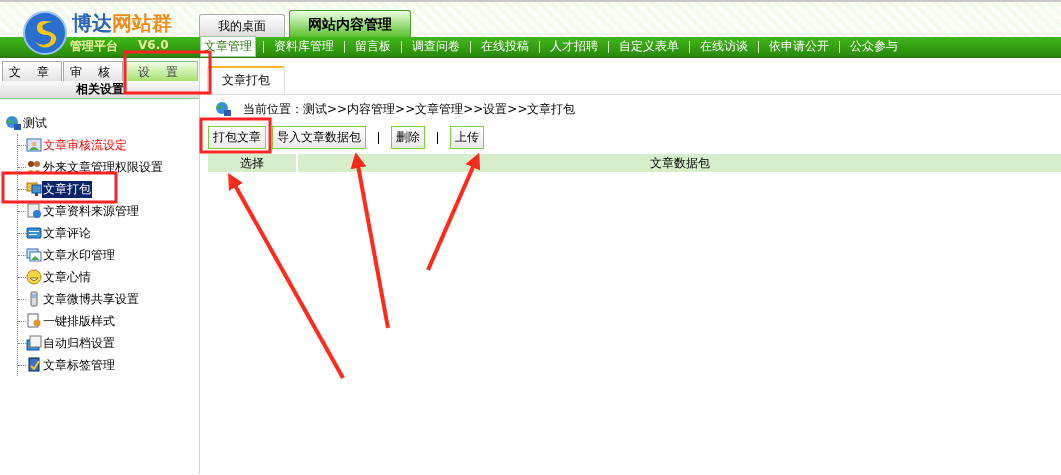 This screenshot has width=1061, height=475. What do you see at coordinates (679, 163) in the screenshot?
I see `column-header: 文章数据包` at bounding box center [679, 163].